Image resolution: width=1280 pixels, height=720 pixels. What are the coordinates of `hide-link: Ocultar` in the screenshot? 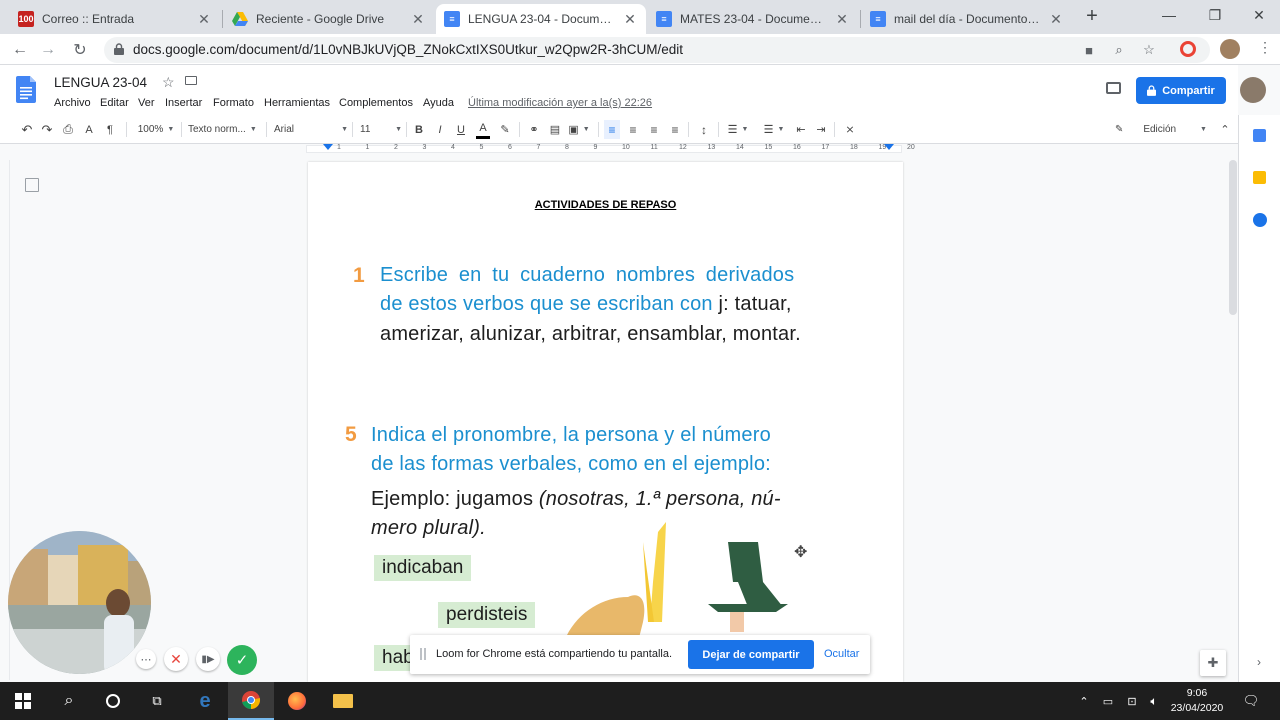 It's located at (841, 654).